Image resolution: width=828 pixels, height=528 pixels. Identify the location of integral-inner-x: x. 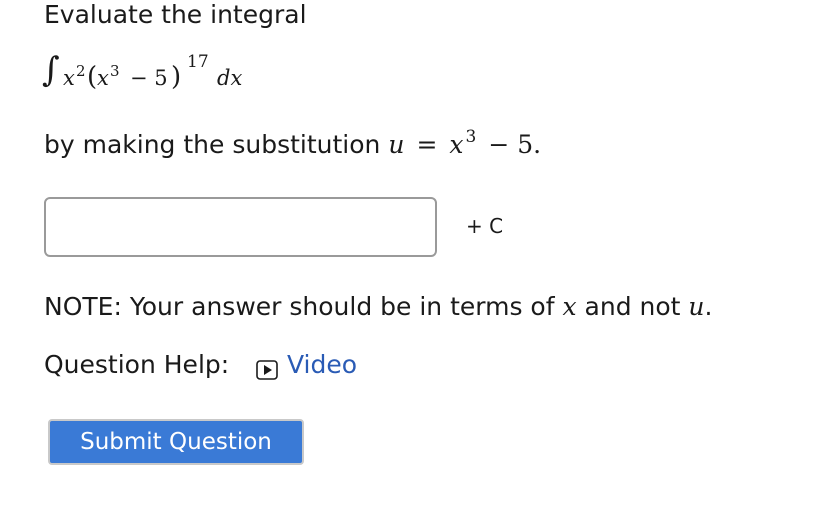
(103, 78).